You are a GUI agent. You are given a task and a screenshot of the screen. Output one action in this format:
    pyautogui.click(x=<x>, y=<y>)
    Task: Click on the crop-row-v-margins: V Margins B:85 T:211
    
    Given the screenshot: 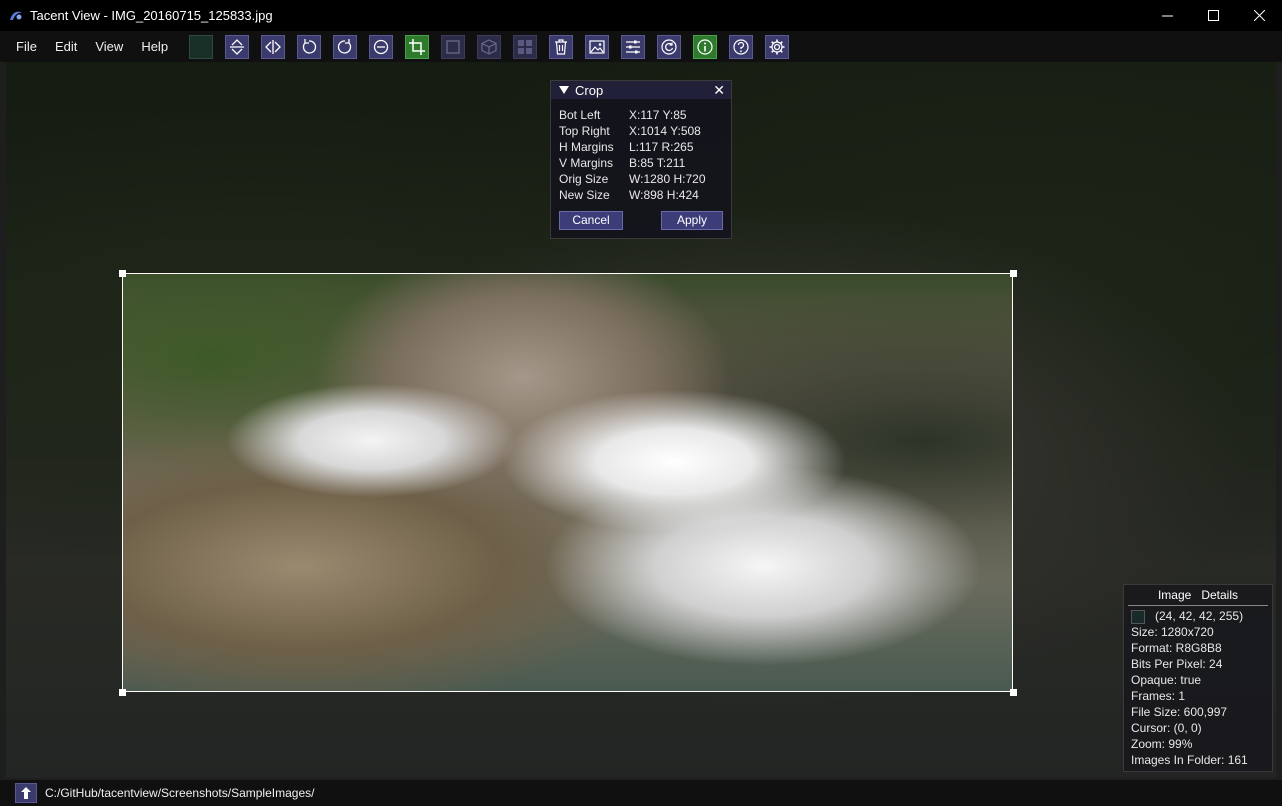 What is the action you would take?
    pyautogui.click(x=622, y=163)
    